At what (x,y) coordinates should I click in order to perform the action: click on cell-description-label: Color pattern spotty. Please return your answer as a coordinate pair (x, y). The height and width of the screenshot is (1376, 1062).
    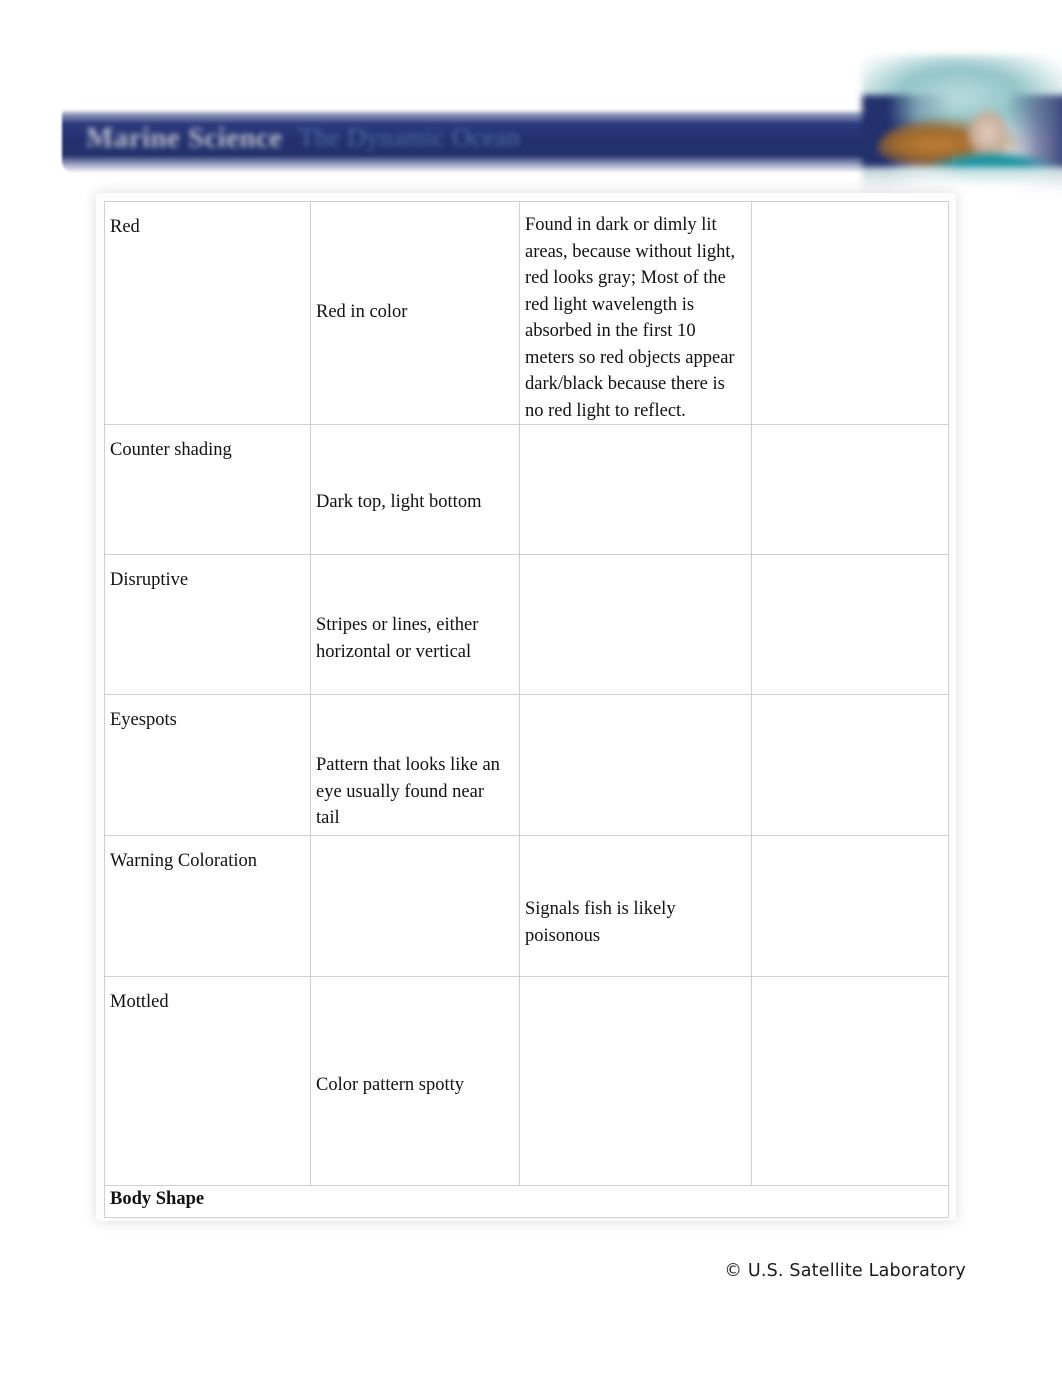
    Looking at the image, I should click on (390, 1085).